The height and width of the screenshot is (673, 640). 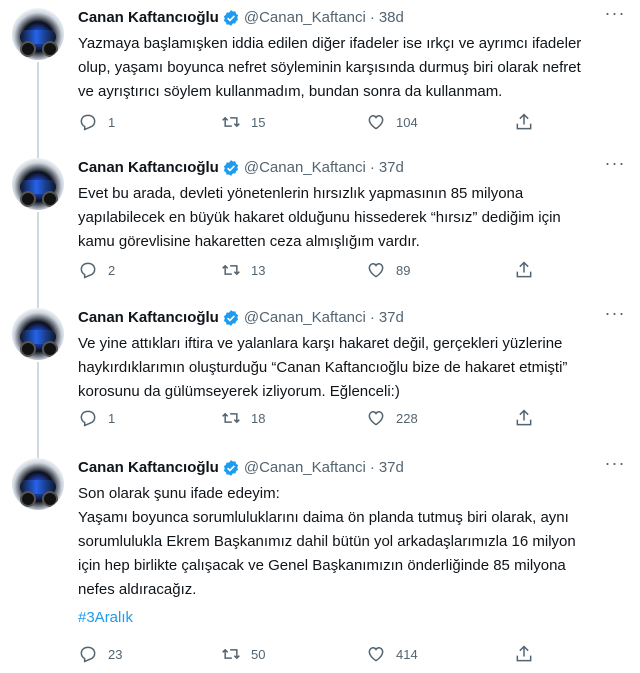 What do you see at coordinates (258, 654) in the screenshot?
I see `retweet-count: 50` at bounding box center [258, 654].